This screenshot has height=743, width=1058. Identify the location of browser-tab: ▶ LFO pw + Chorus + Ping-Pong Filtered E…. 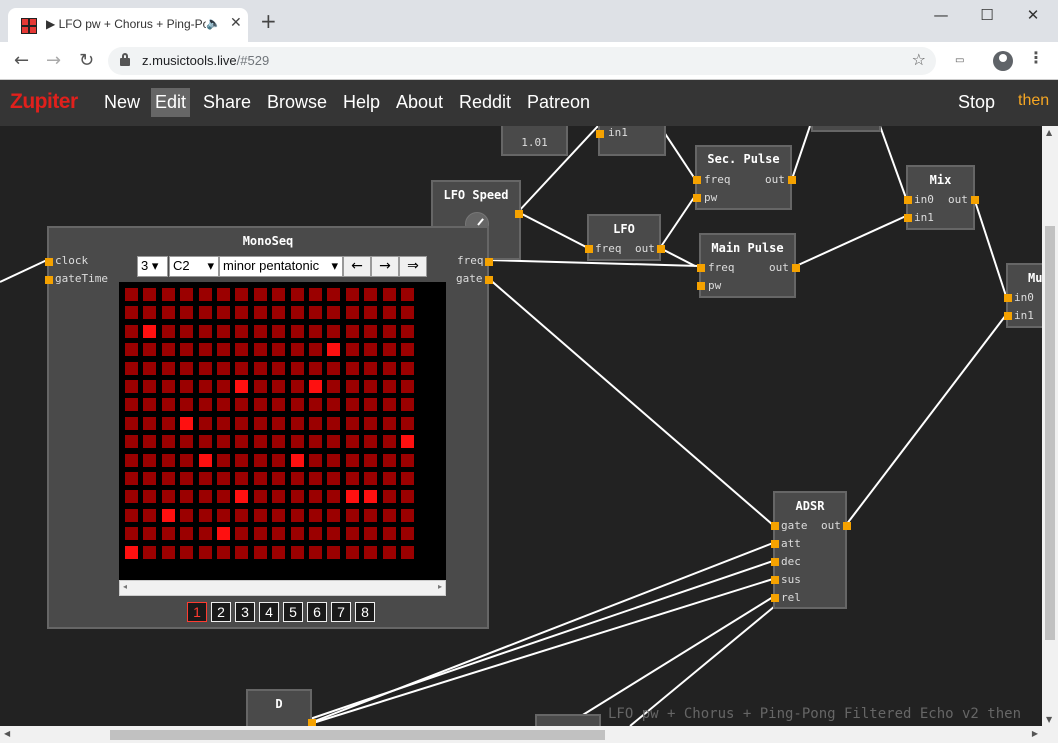
(128, 25).